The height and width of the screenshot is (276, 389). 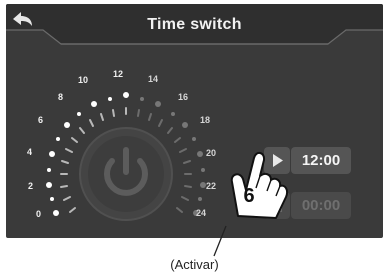 I want to click on callout-leader-line, so click(x=220, y=241).